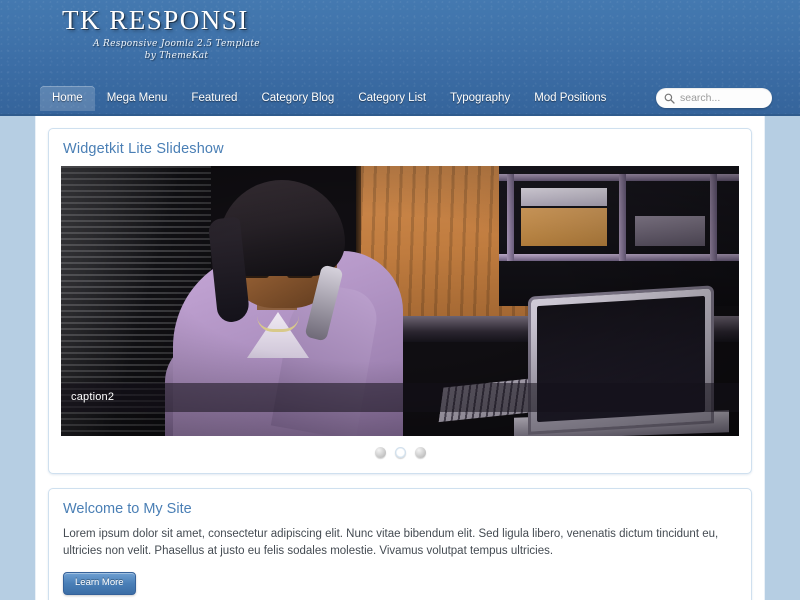 Image resolution: width=800 pixels, height=600 pixels. Describe the element at coordinates (127, 509) in the screenshot. I see `welcome-title: Welcome to My Site` at that location.